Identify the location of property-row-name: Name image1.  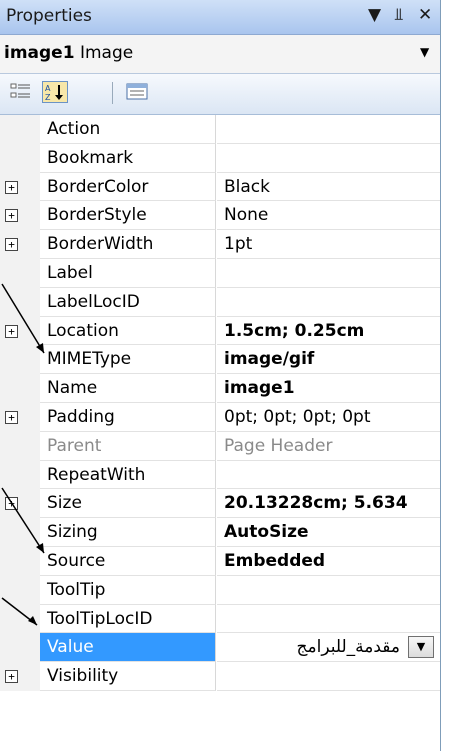
(220, 388).